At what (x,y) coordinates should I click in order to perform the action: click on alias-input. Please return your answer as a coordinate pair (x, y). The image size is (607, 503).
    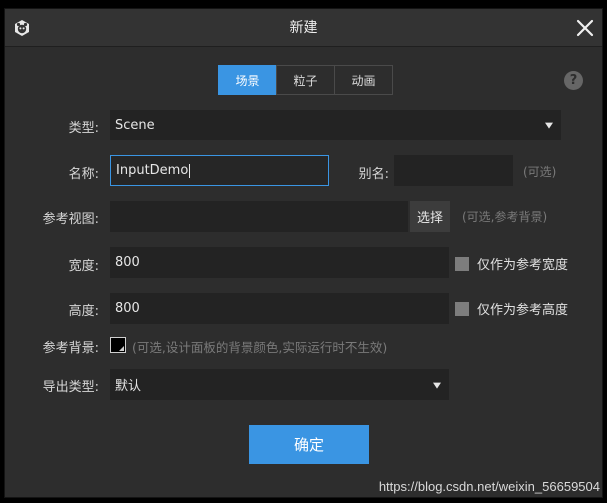
    Looking at the image, I should click on (453, 170).